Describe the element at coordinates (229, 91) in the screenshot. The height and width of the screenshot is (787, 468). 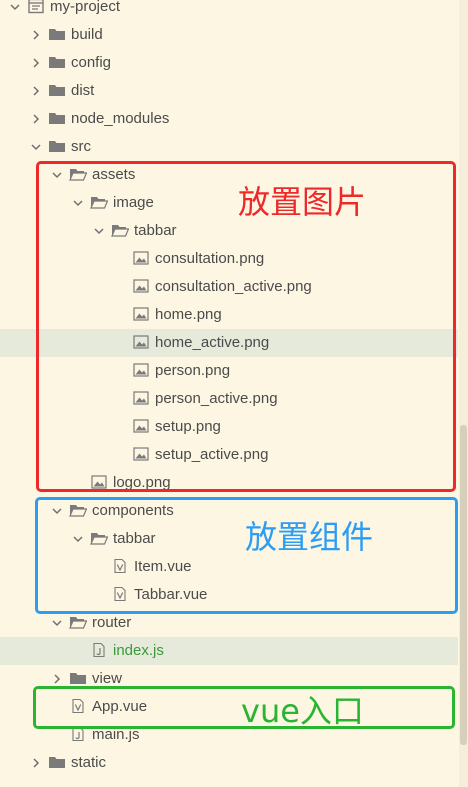
I see `tree-item-dist: dist` at that location.